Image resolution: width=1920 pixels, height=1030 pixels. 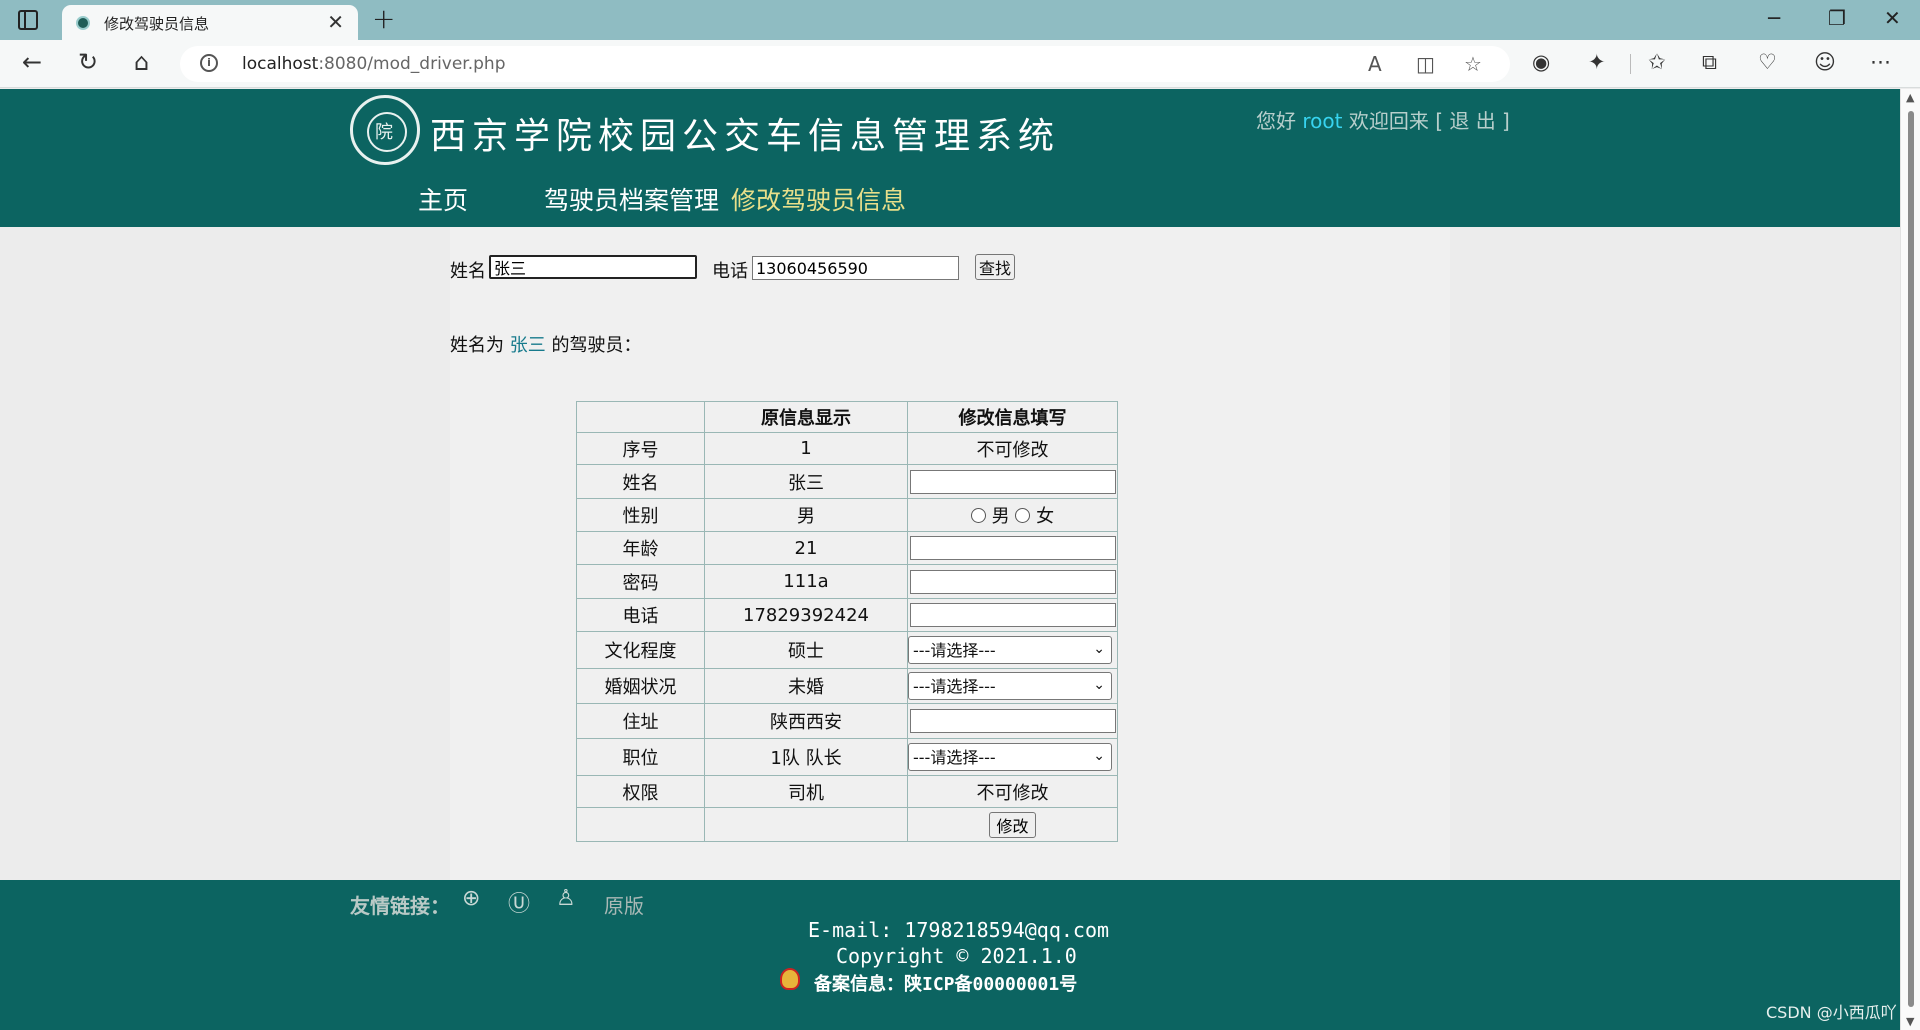 I want to click on window-close-icon: ✕, so click(x=1892, y=18).